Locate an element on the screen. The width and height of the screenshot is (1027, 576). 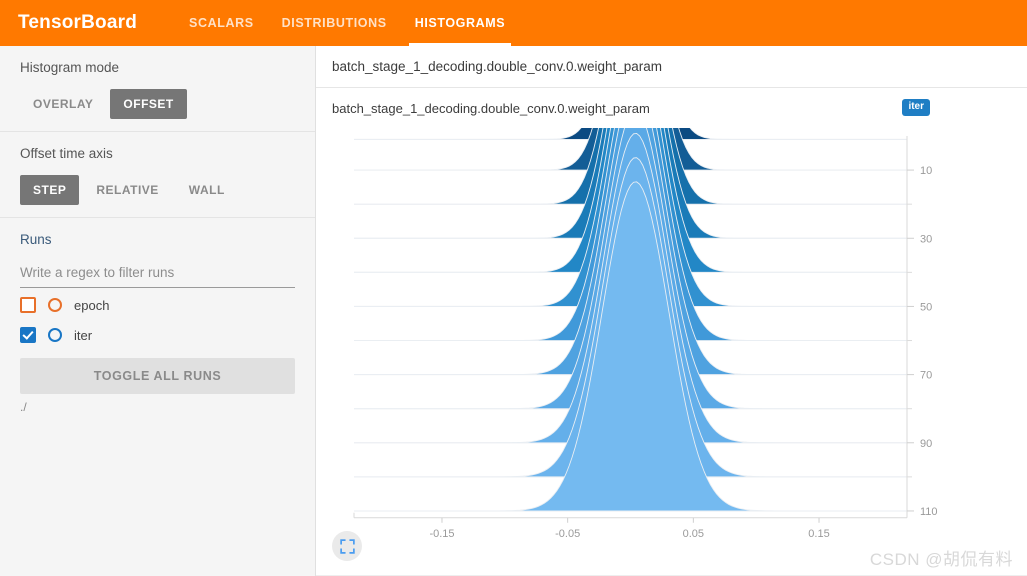
runs-filter-input is located at coordinates (157, 274).